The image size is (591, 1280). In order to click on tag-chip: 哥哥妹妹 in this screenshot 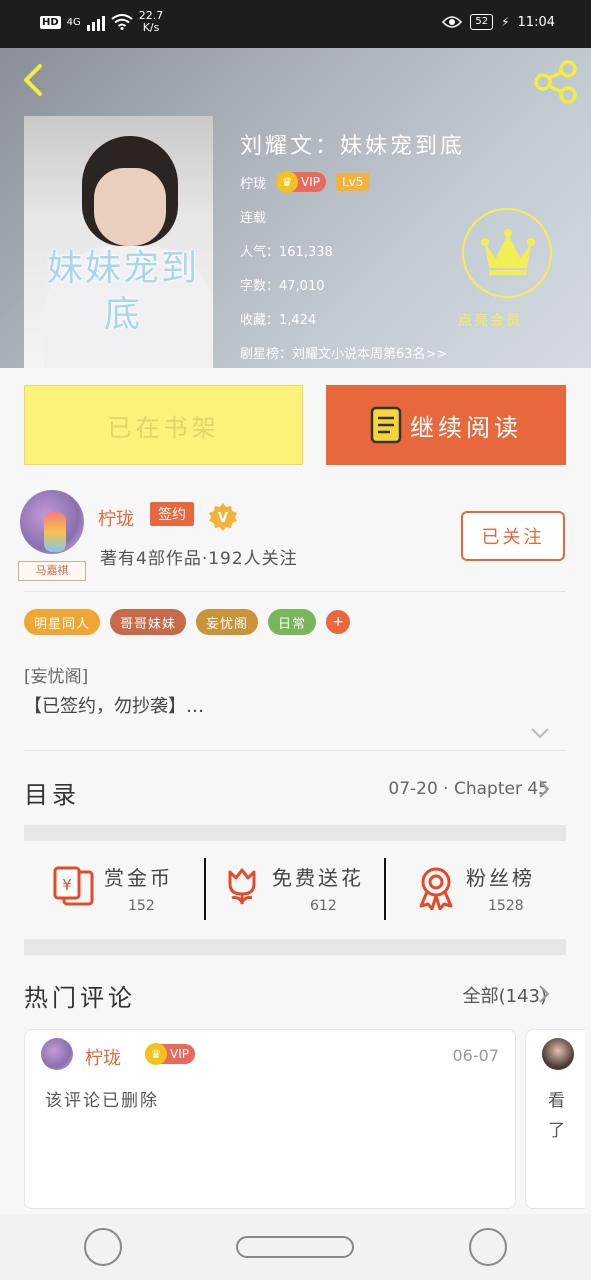, I will do `click(148, 622)`.